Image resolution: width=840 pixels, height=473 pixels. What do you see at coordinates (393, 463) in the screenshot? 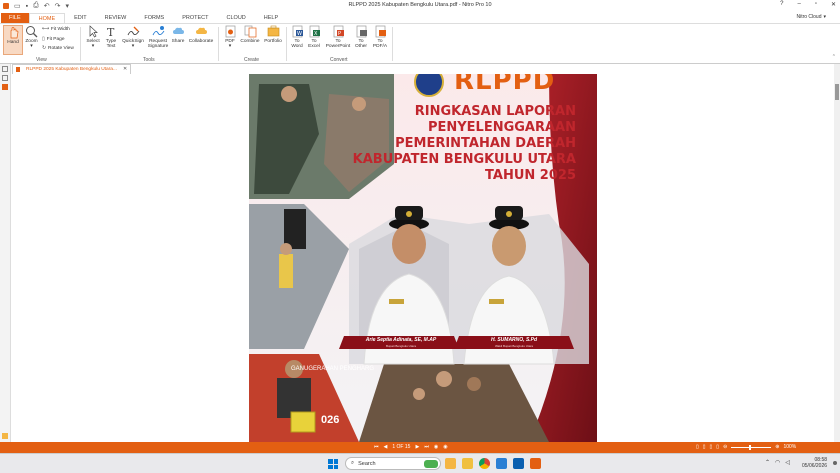
I see `taskbar-search: ⌕ Search` at bounding box center [393, 463].